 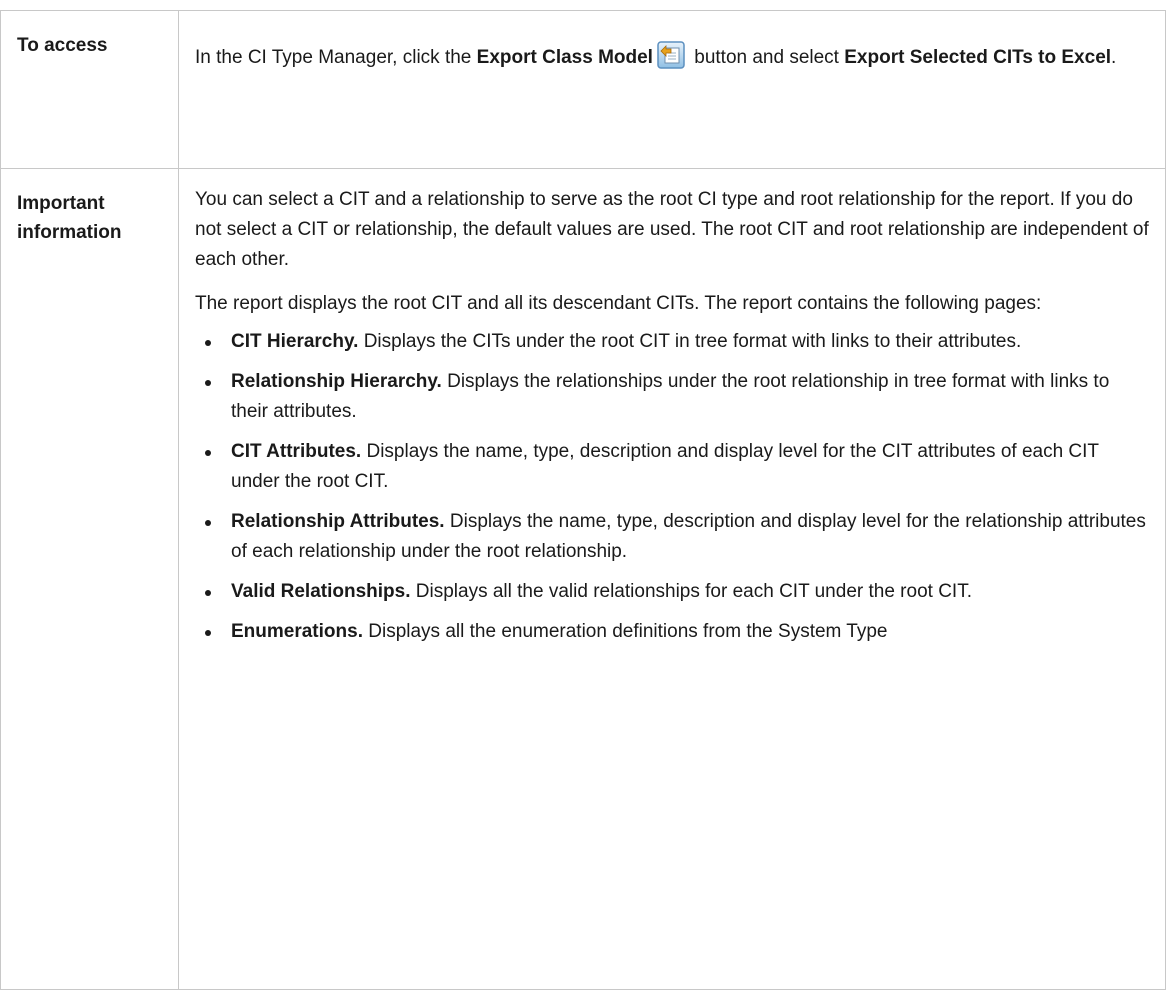 What do you see at coordinates (89, 579) in the screenshot?
I see `info-label: Important information` at bounding box center [89, 579].